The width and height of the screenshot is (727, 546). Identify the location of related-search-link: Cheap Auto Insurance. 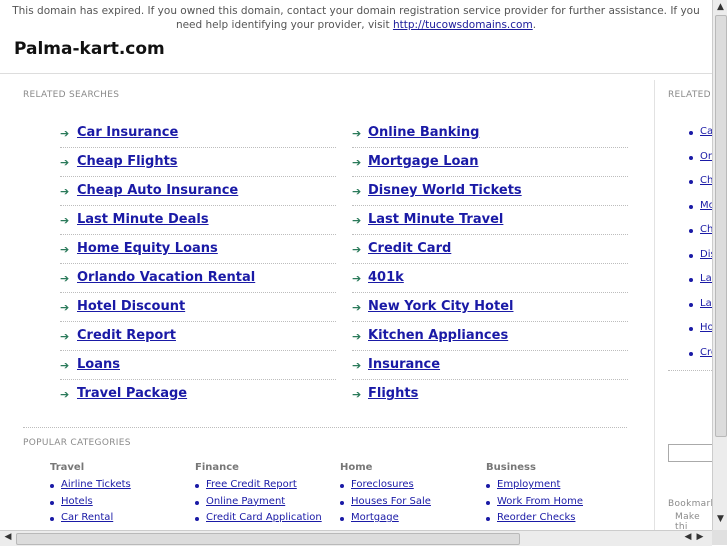
(157, 190).